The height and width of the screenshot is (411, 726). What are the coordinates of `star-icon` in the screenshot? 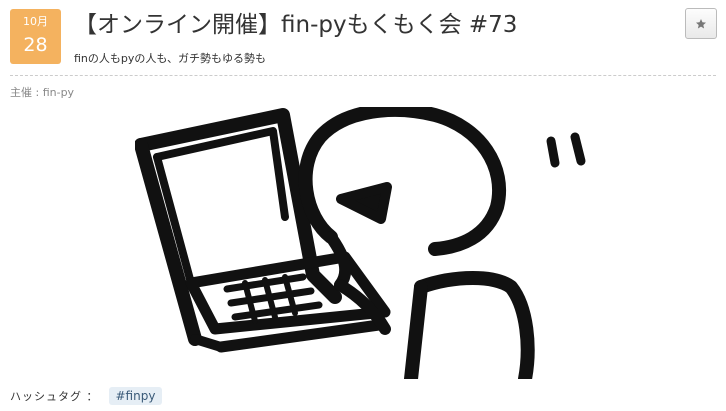 It's located at (701, 23).